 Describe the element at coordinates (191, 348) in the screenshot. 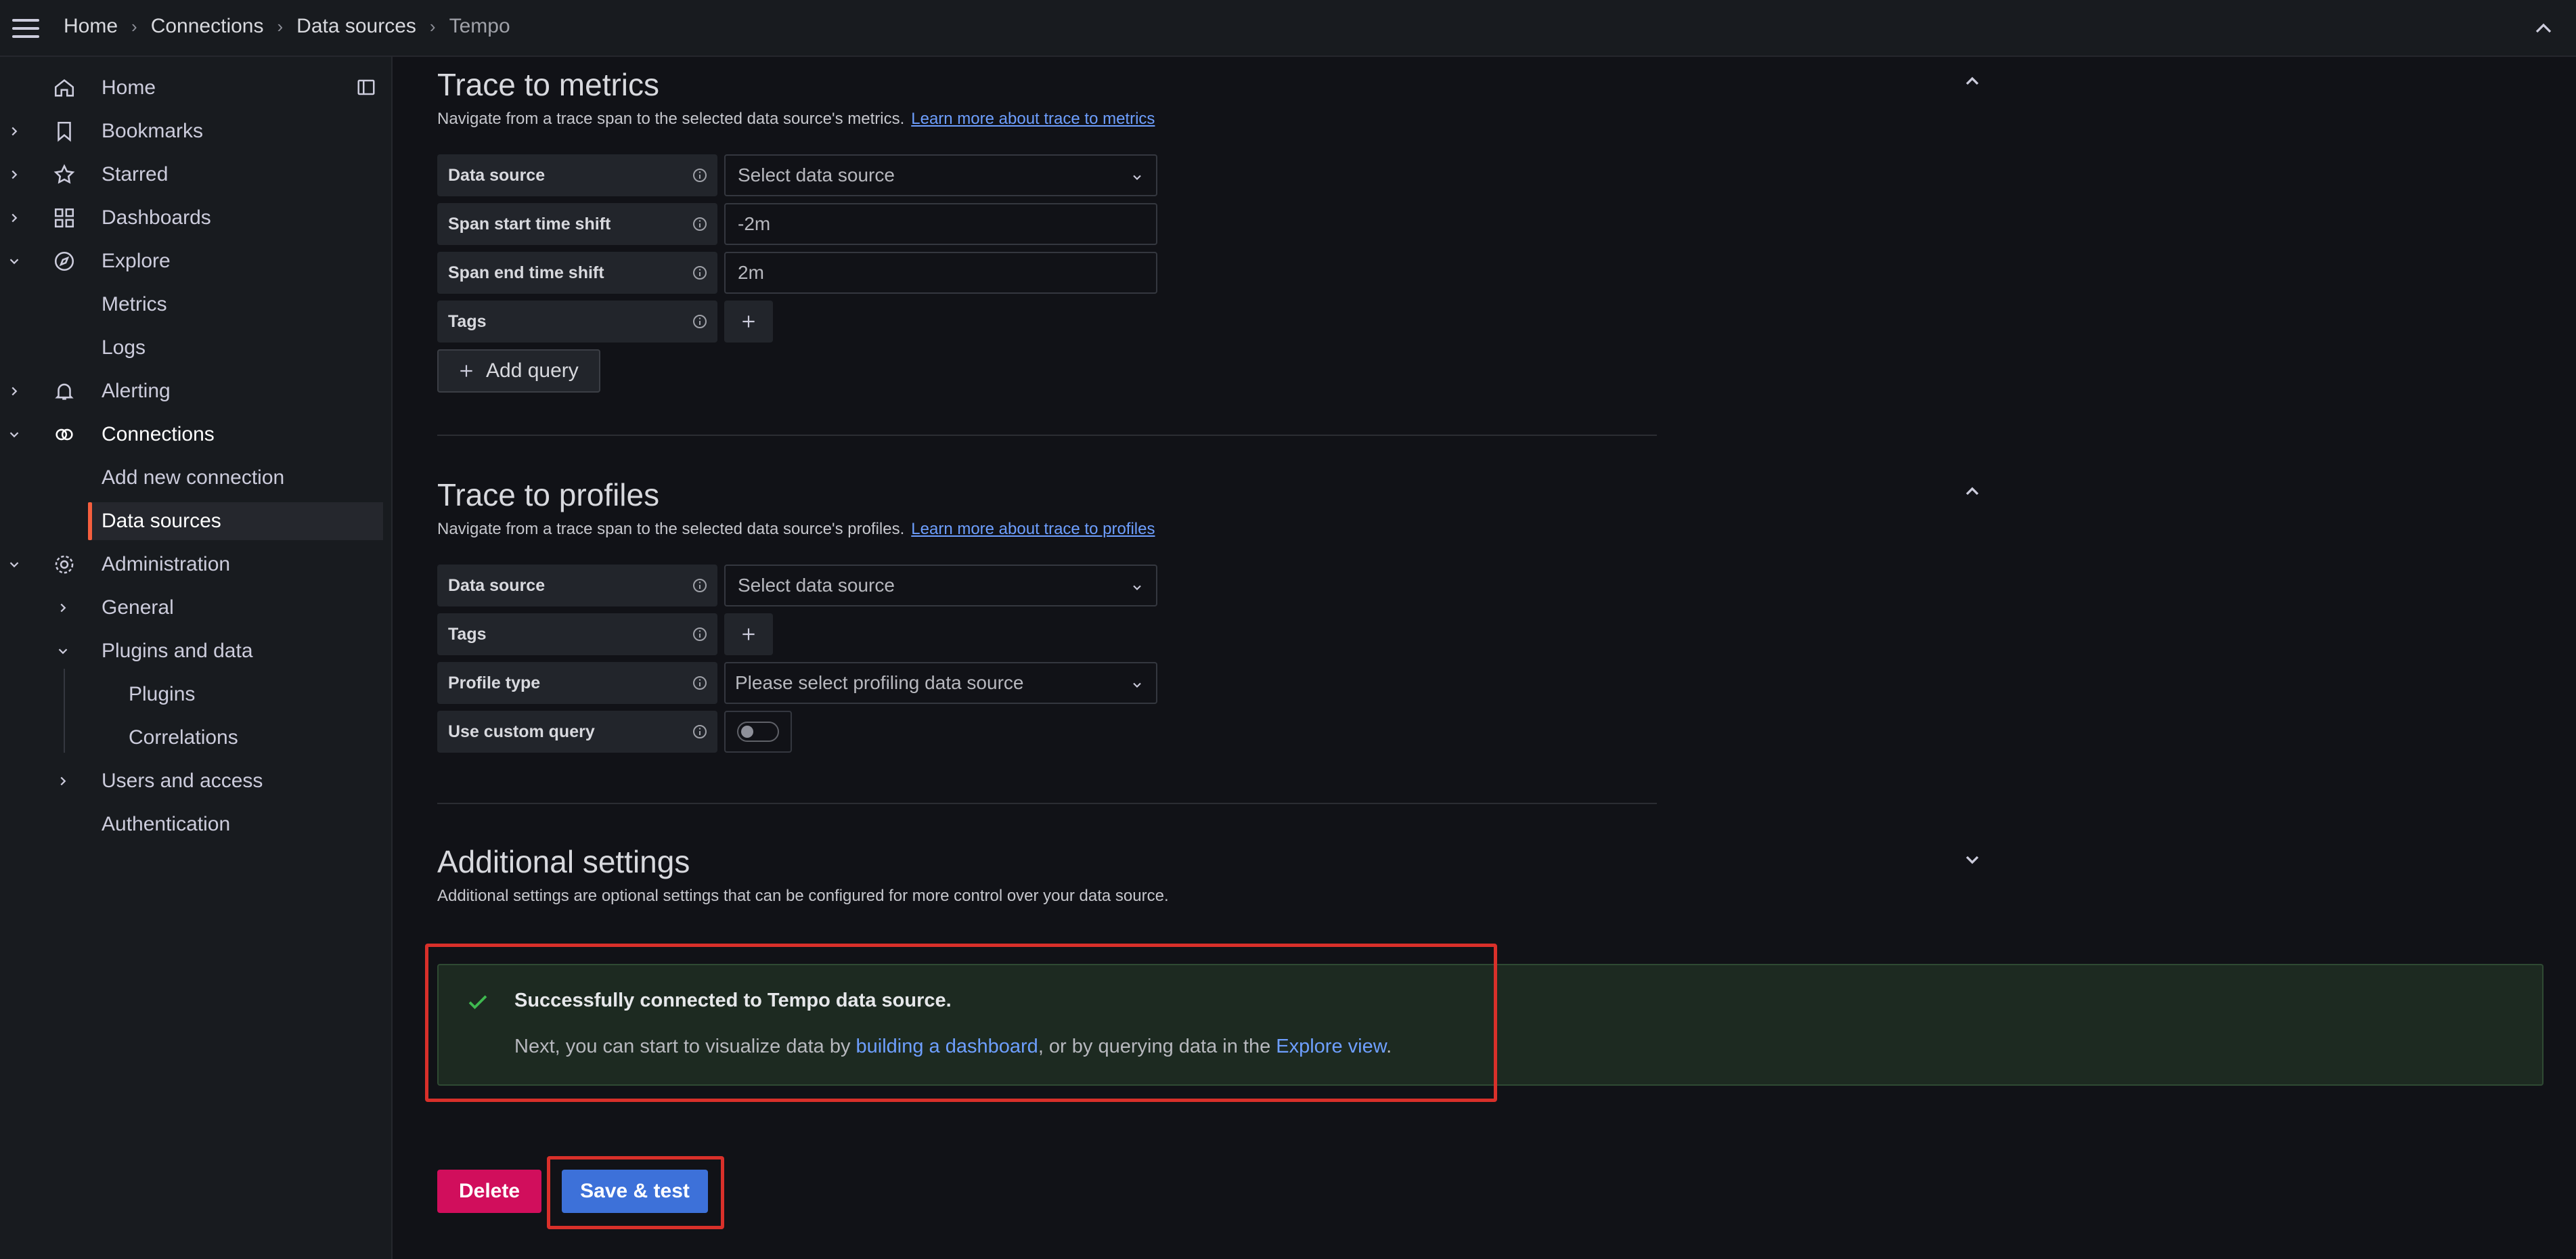

I see `sidebar-item-logs: Logs` at that location.